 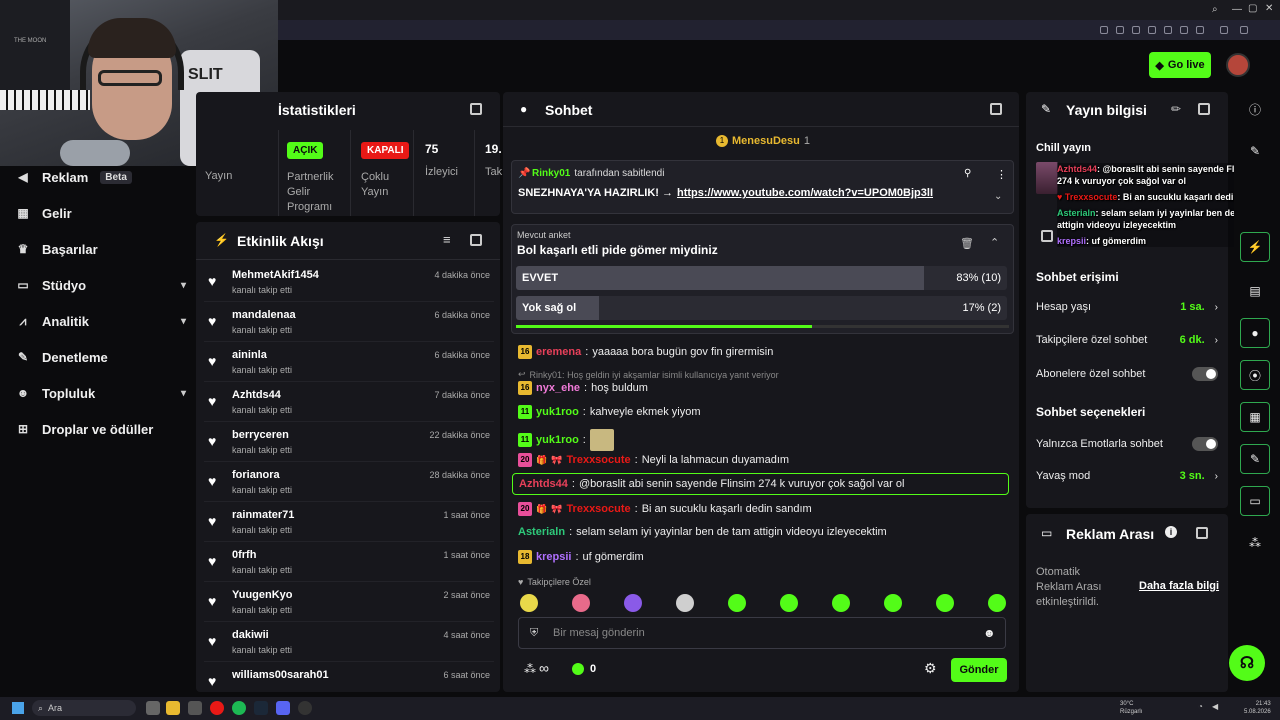 What do you see at coordinates (1252, 8) in the screenshot?
I see `maximize-icon: ▢` at bounding box center [1252, 8].